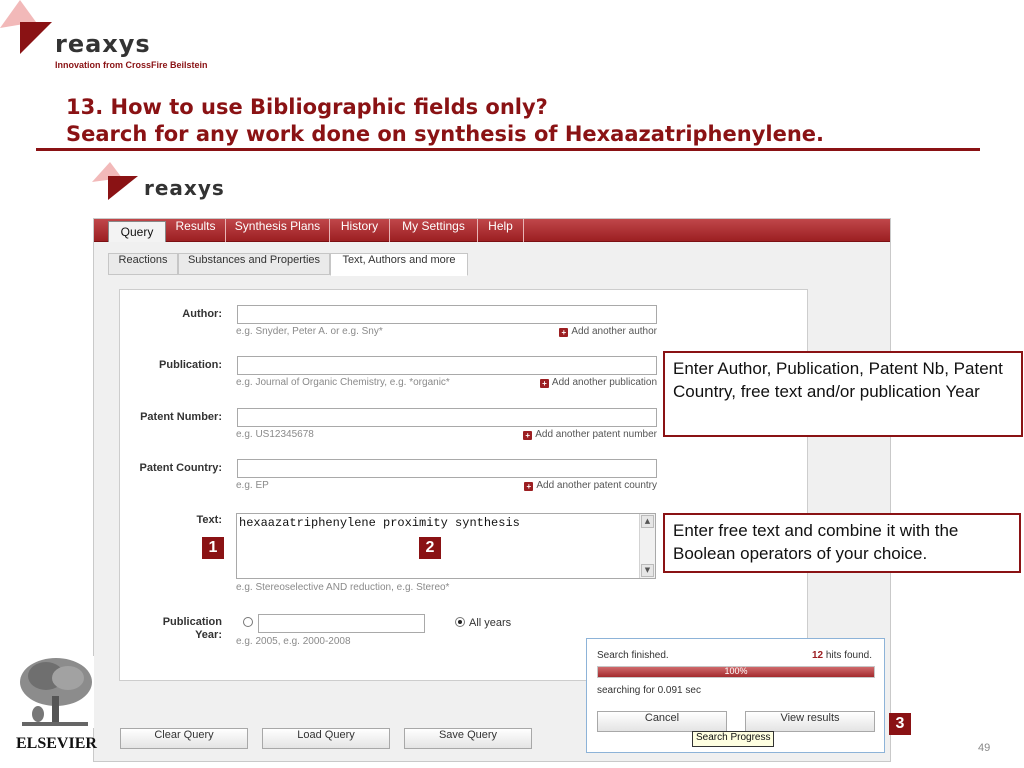 This screenshot has width=1024, height=768. What do you see at coordinates (984, 748) in the screenshot?
I see `page-number: 49` at bounding box center [984, 748].